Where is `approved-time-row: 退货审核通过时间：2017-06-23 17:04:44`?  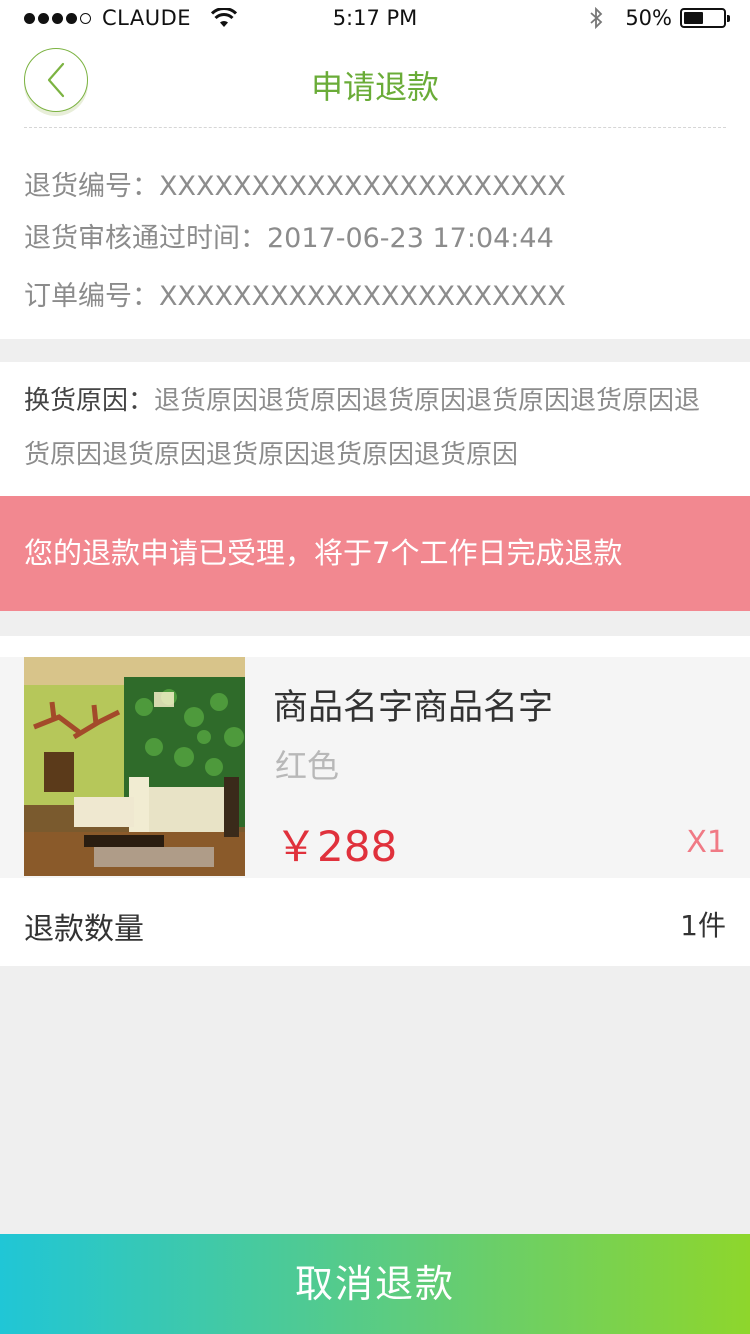 approved-time-row: 退货审核通过时间：2017-06-23 17:04:44 is located at coordinates (289, 235).